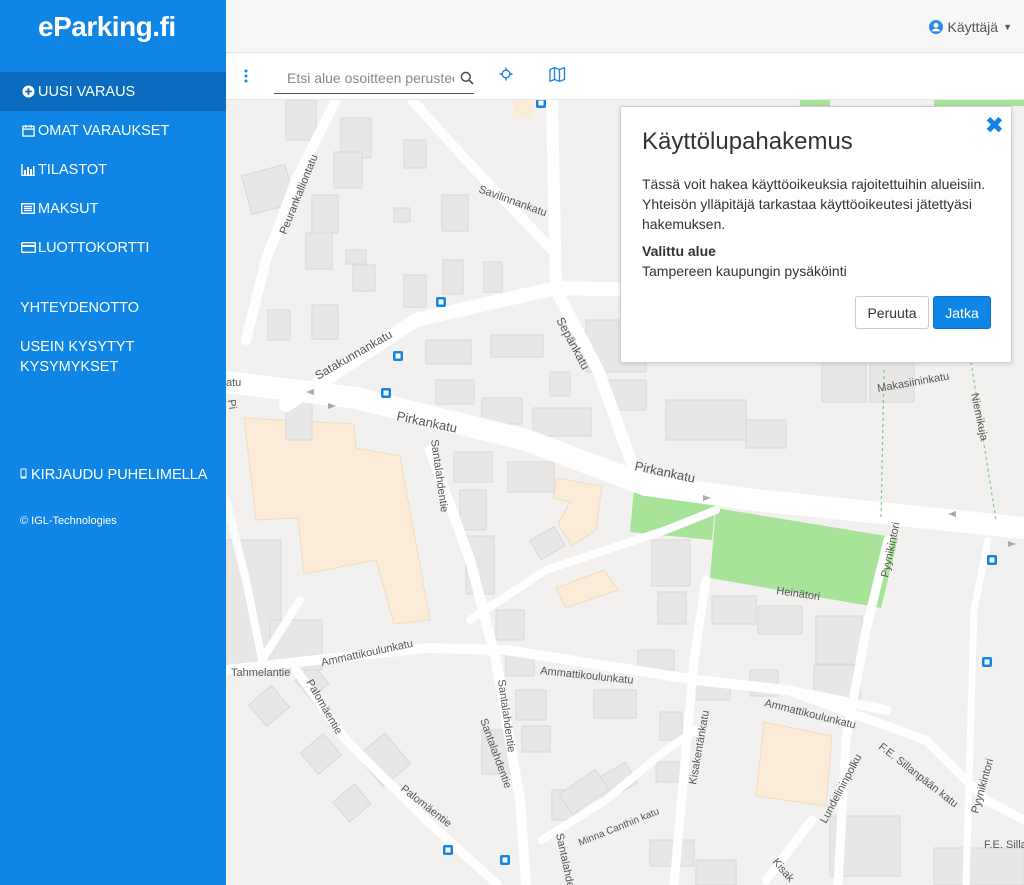 This screenshot has width=1024, height=885. I want to click on sidebar-item-label: TILASTOT, so click(73, 169).